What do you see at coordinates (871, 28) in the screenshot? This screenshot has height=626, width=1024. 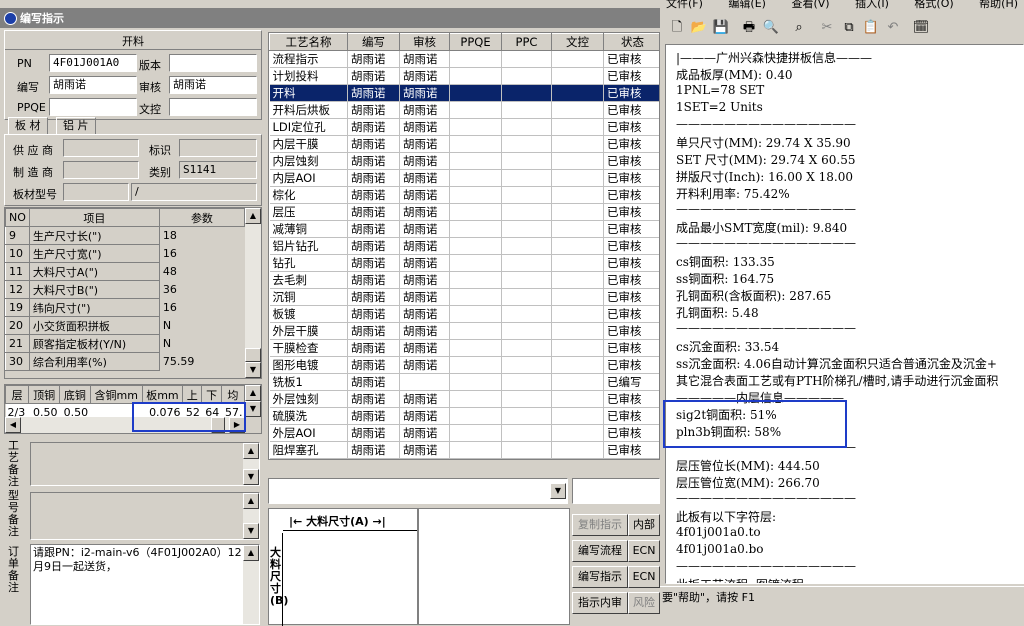 I see `paste-icon: 📋` at bounding box center [871, 28].